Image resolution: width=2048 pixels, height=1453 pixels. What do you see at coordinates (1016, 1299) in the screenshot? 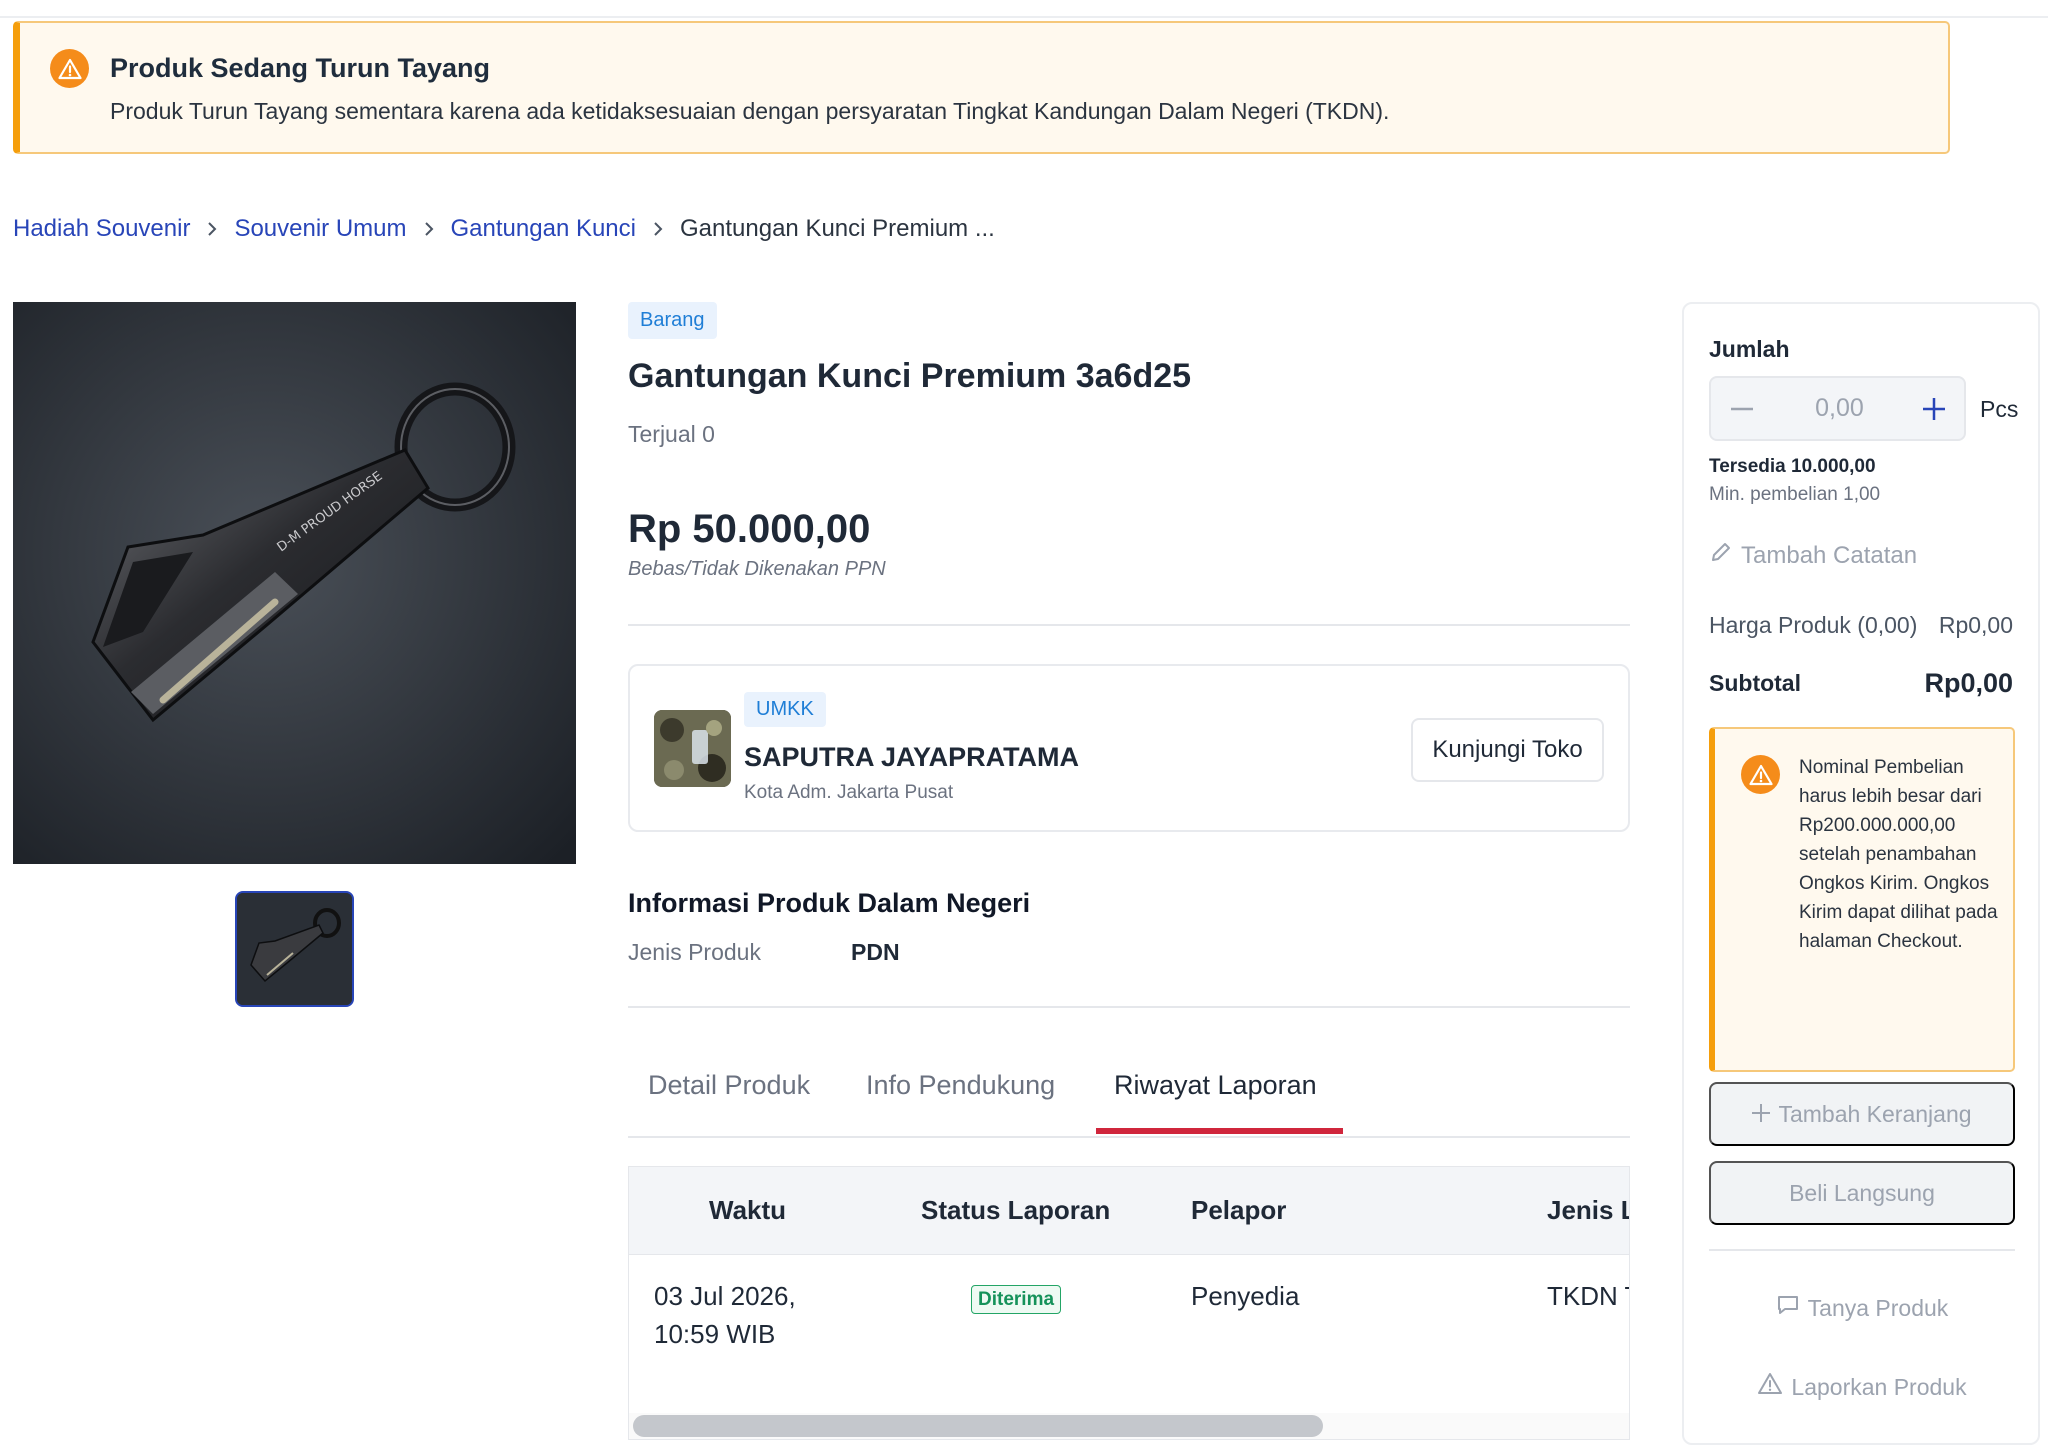
I see `status-badge: Diterima` at bounding box center [1016, 1299].